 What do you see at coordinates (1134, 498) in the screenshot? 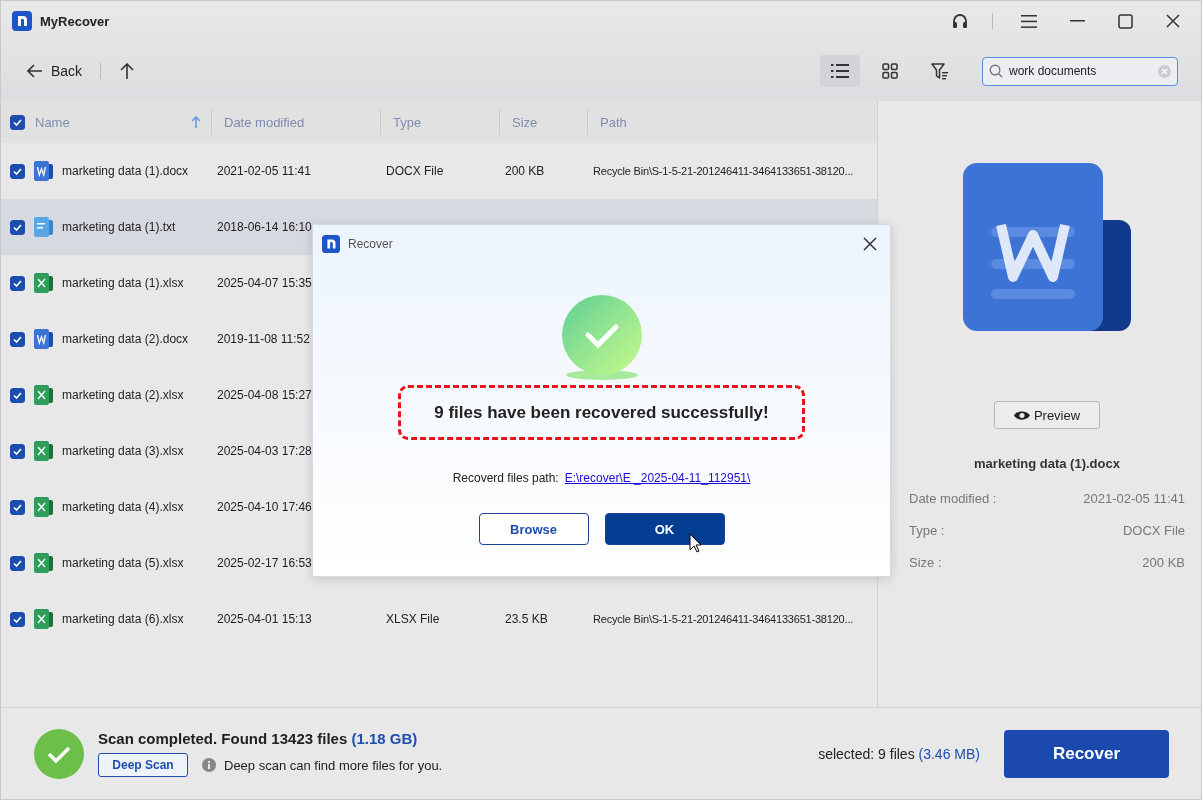
I see `detail-value: 2021-02-05 11:41` at bounding box center [1134, 498].